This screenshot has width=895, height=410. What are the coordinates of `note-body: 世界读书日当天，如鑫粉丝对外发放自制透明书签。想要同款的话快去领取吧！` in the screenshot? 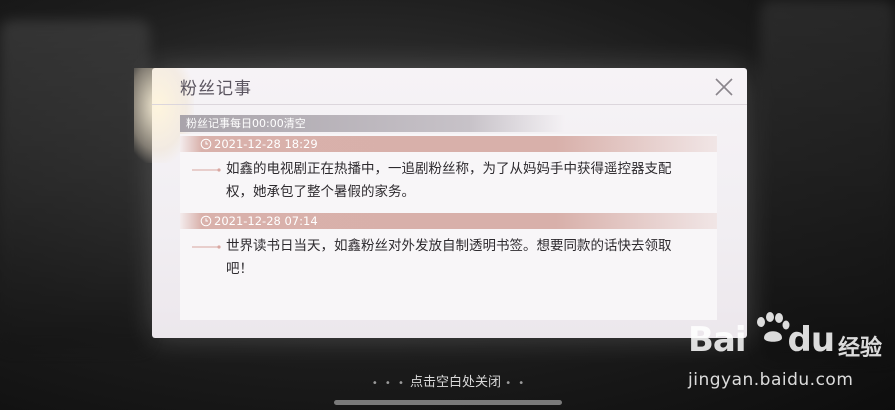 It's located at (448, 255).